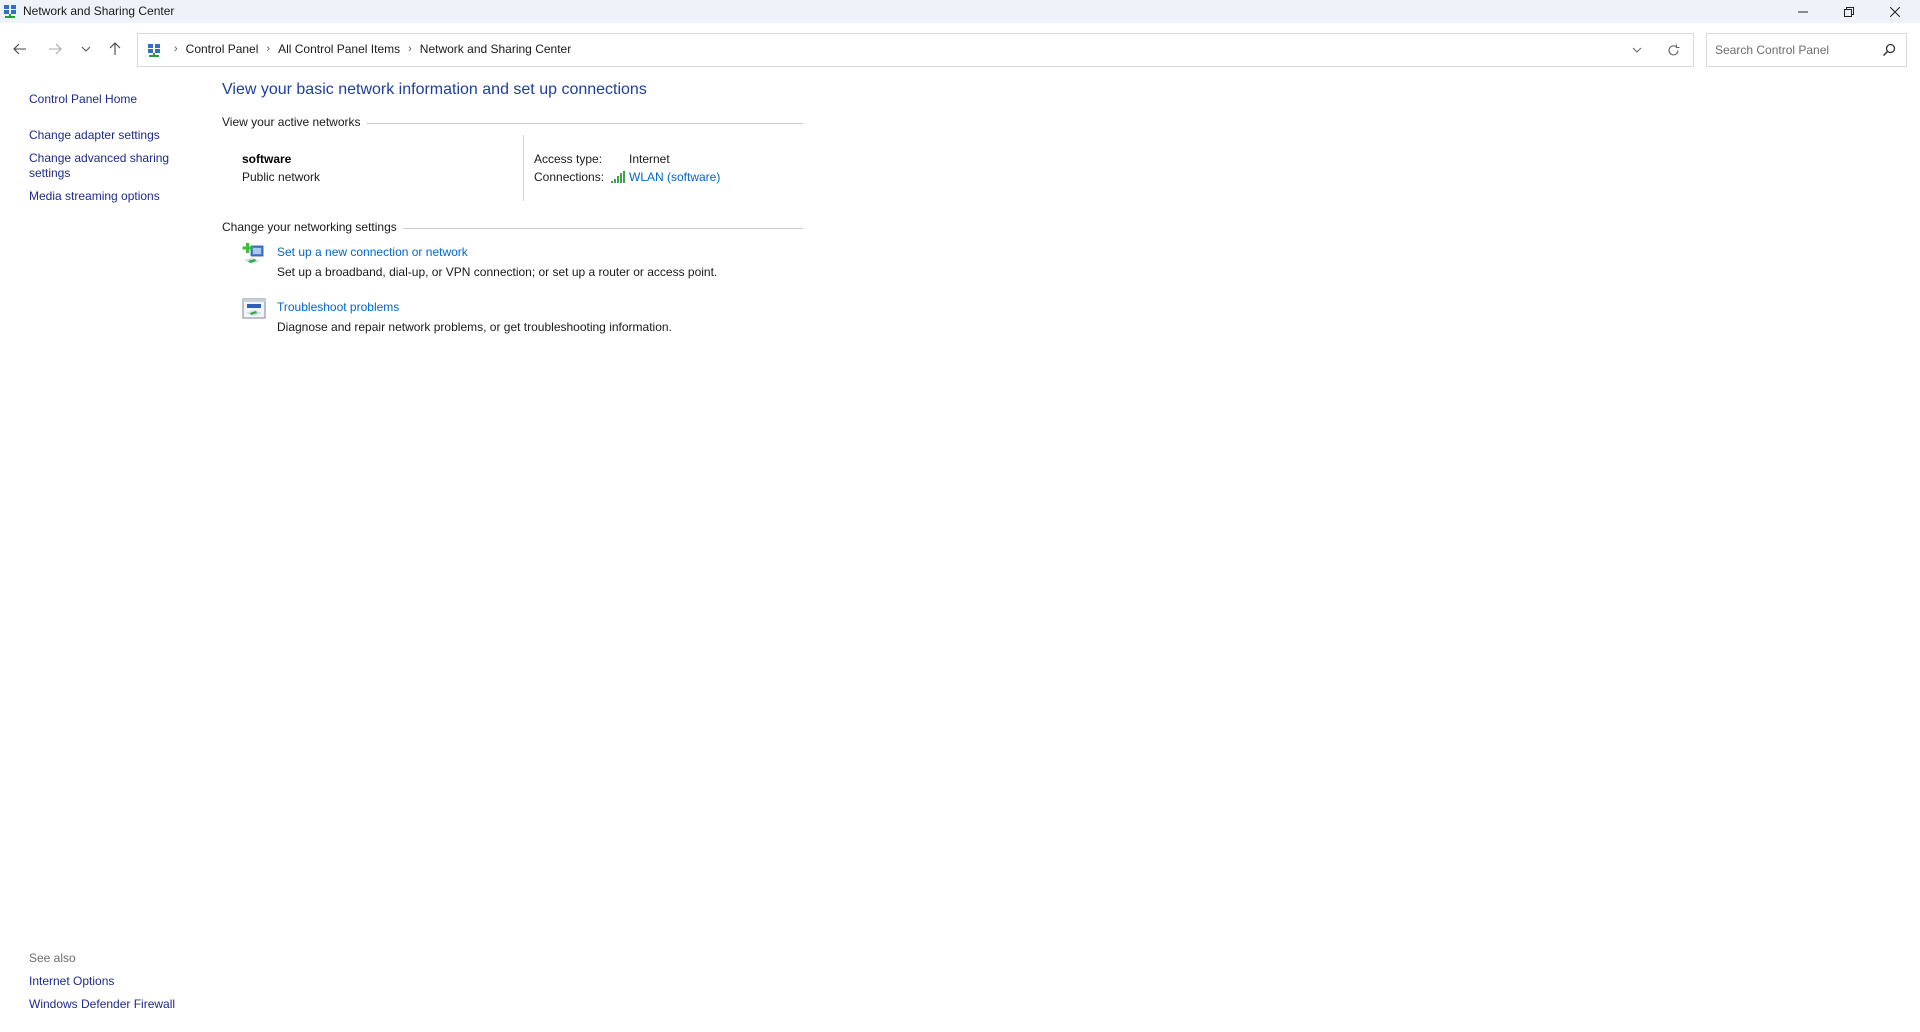  What do you see at coordinates (339, 49) in the screenshot?
I see `breadcrumb-all-control-panel-items: All Control Panel Items` at bounding box center [339, 49].